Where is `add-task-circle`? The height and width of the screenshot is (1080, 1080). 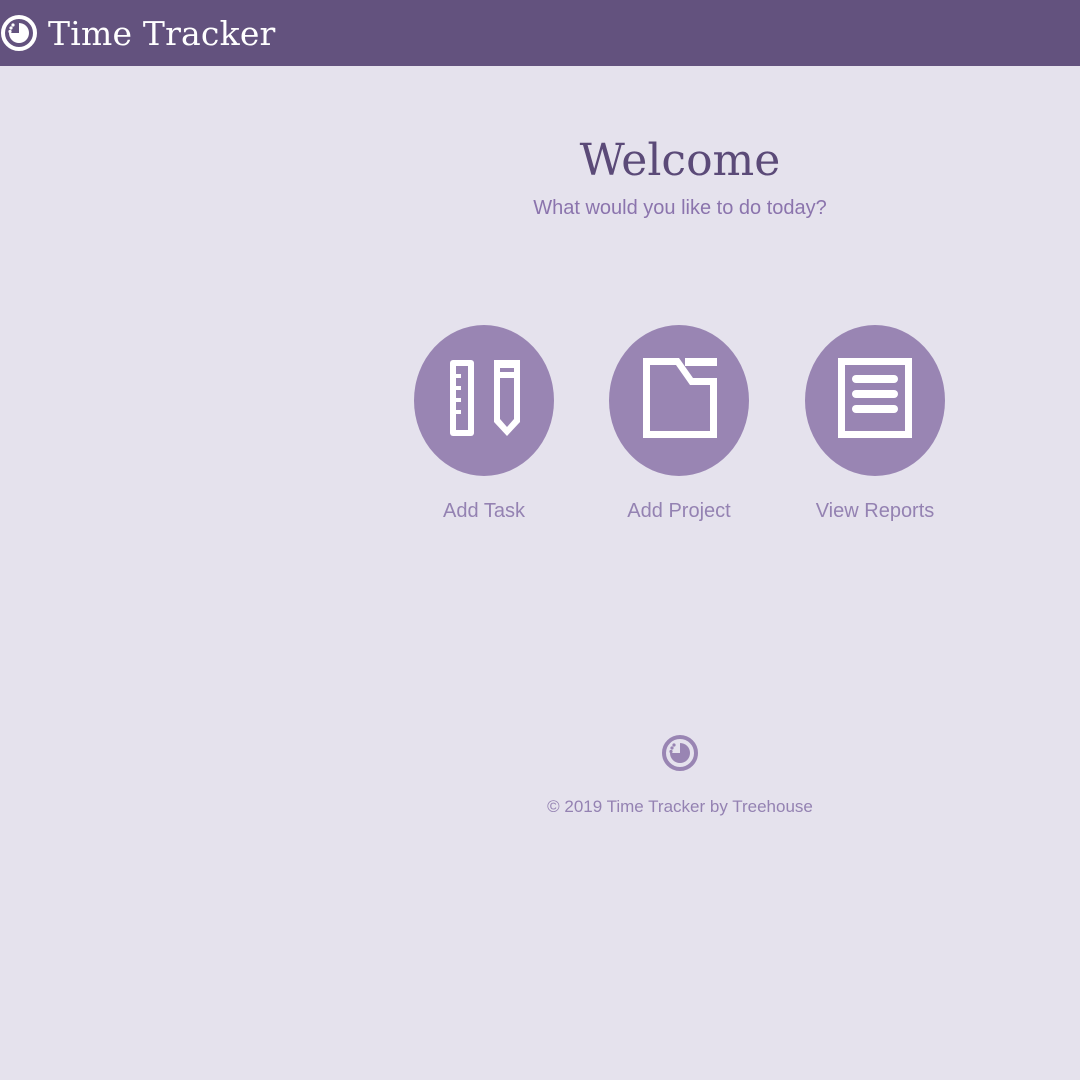
add-task-circle is located at coordinates (484, 400).